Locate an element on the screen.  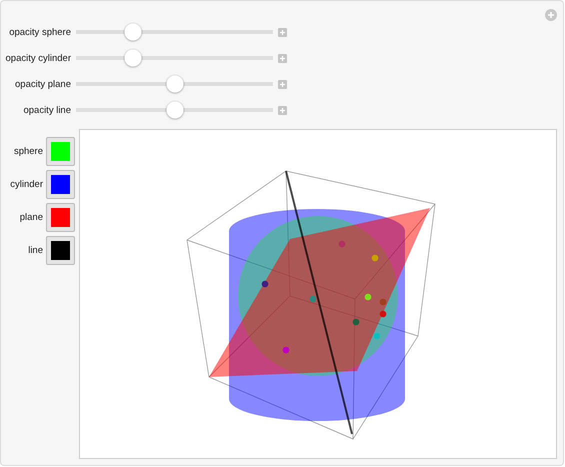
slider-label: opacity plane is located at coordinates (43, 84).